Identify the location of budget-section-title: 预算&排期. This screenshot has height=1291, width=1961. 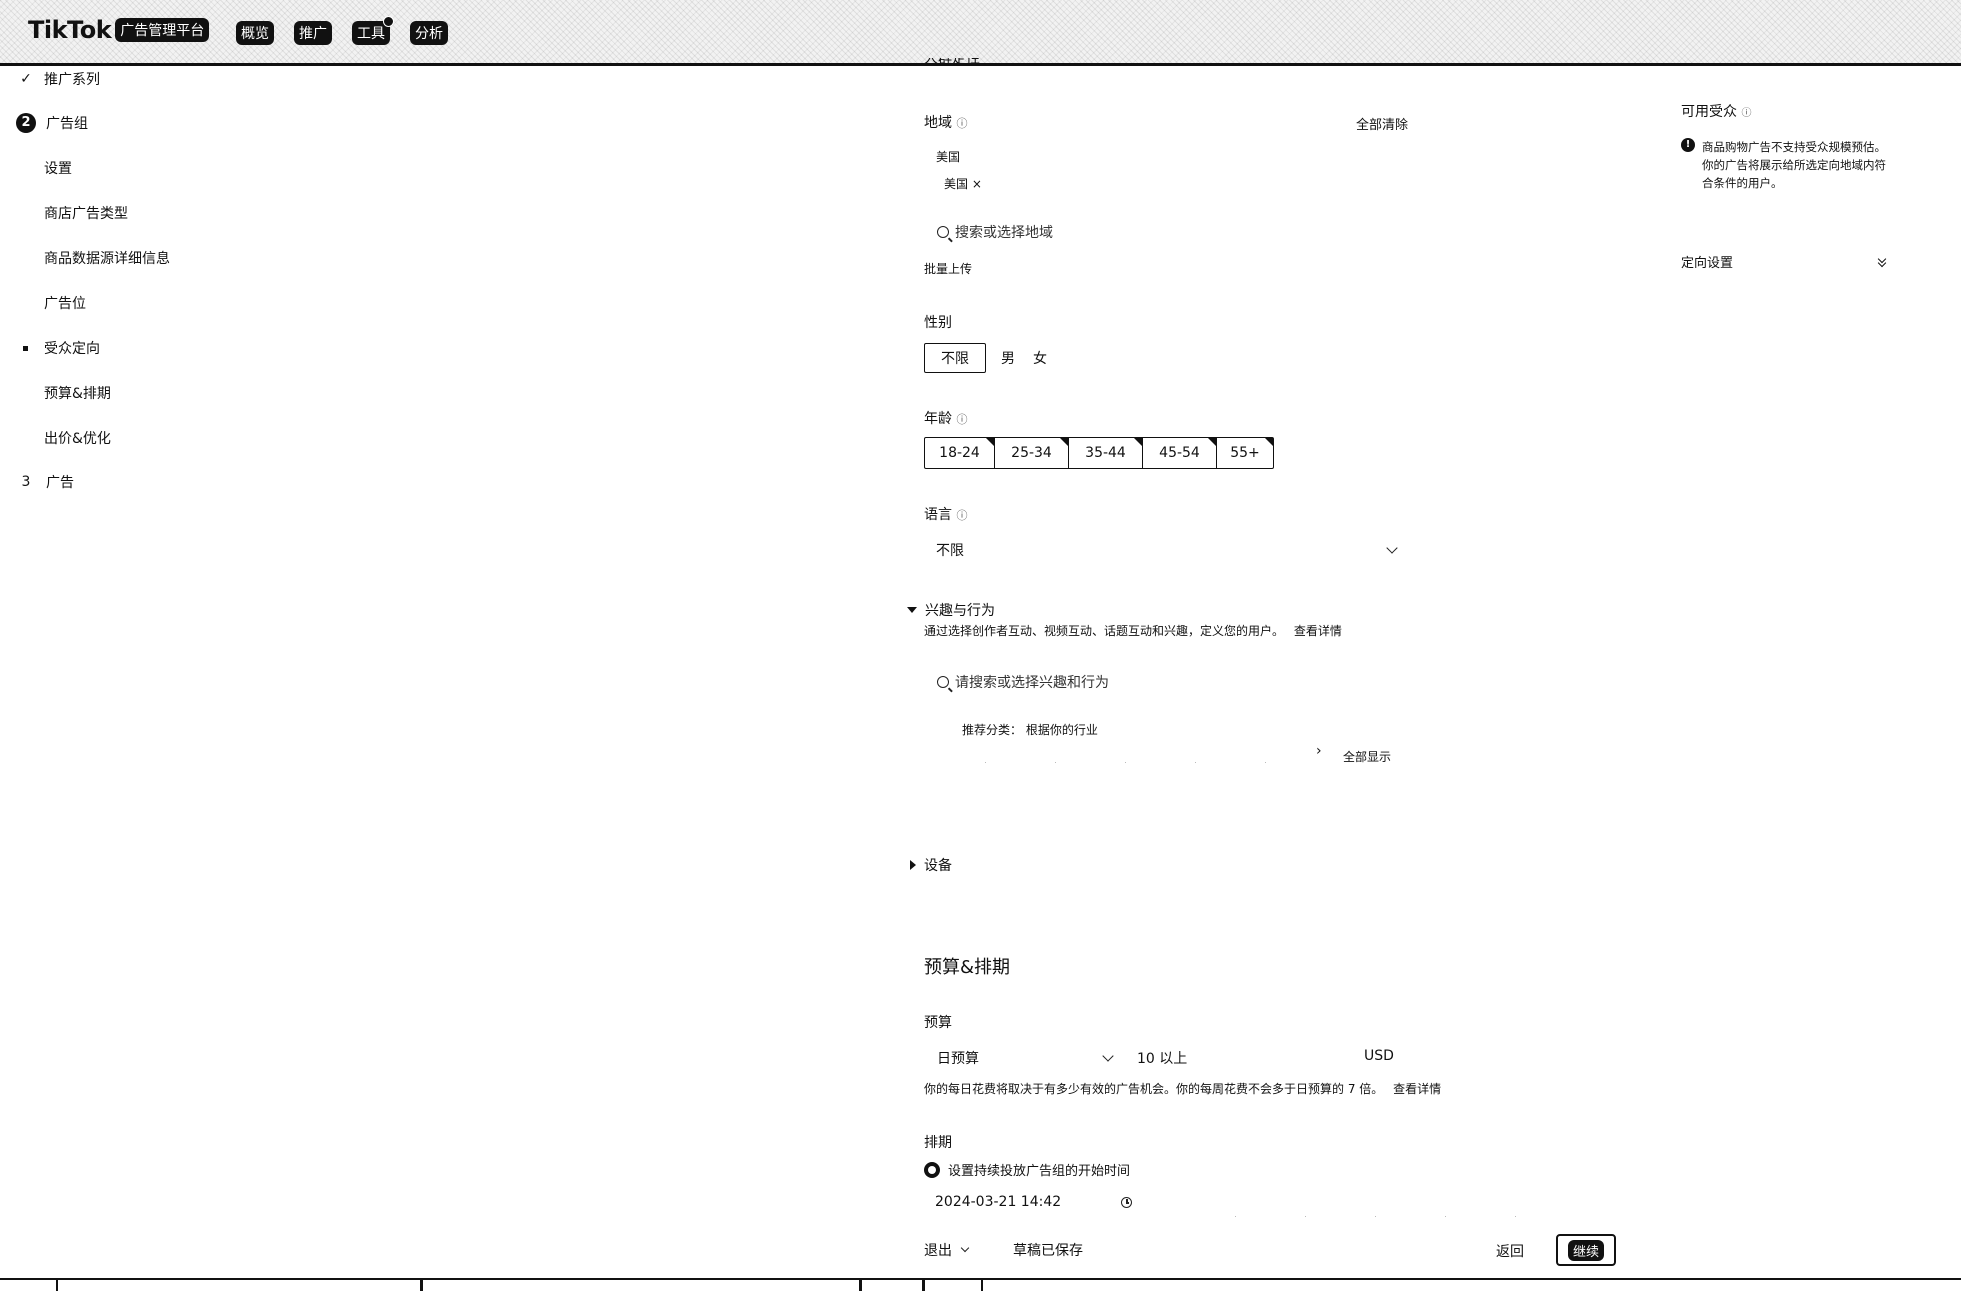
(967, 967).